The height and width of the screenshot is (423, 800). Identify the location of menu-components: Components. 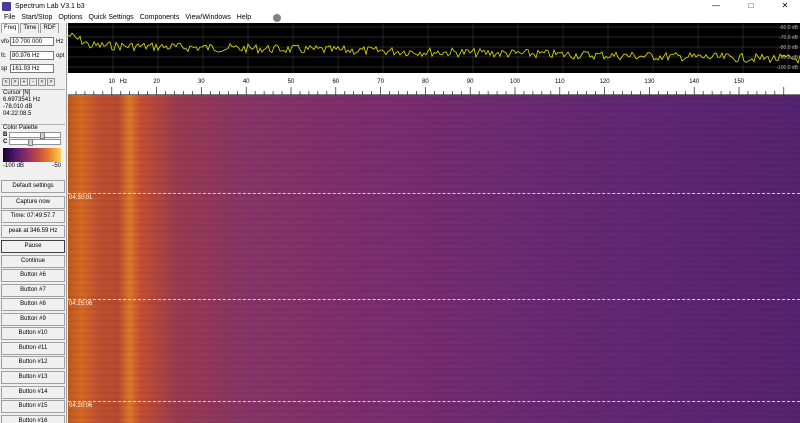
(160, 17).